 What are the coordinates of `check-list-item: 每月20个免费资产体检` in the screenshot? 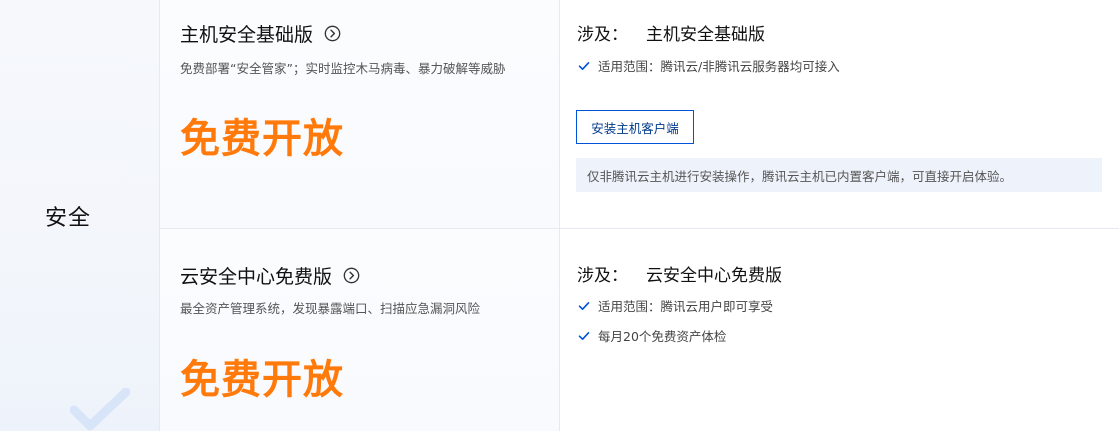 It's located at (652, 335).